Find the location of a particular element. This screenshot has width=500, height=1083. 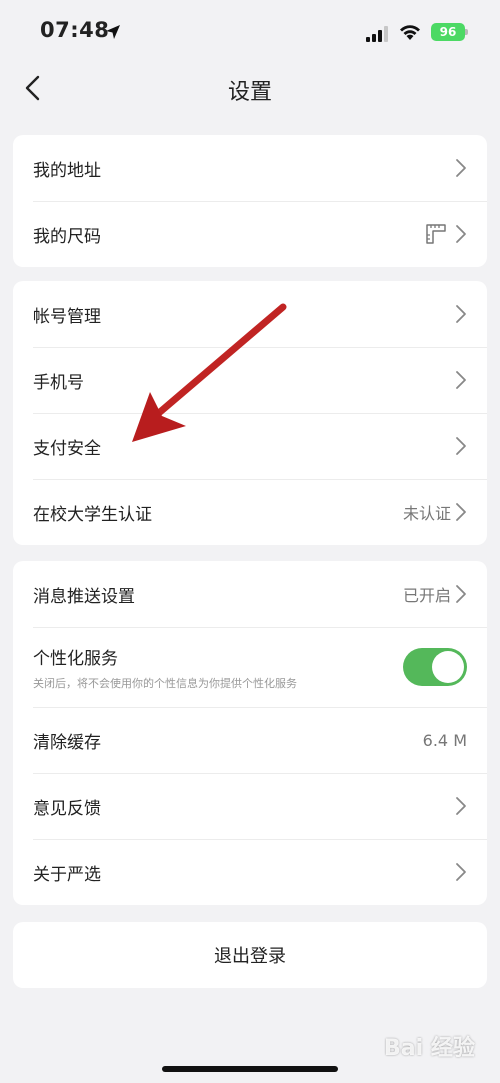

ruler-icon is located at coordinates (436, 234).